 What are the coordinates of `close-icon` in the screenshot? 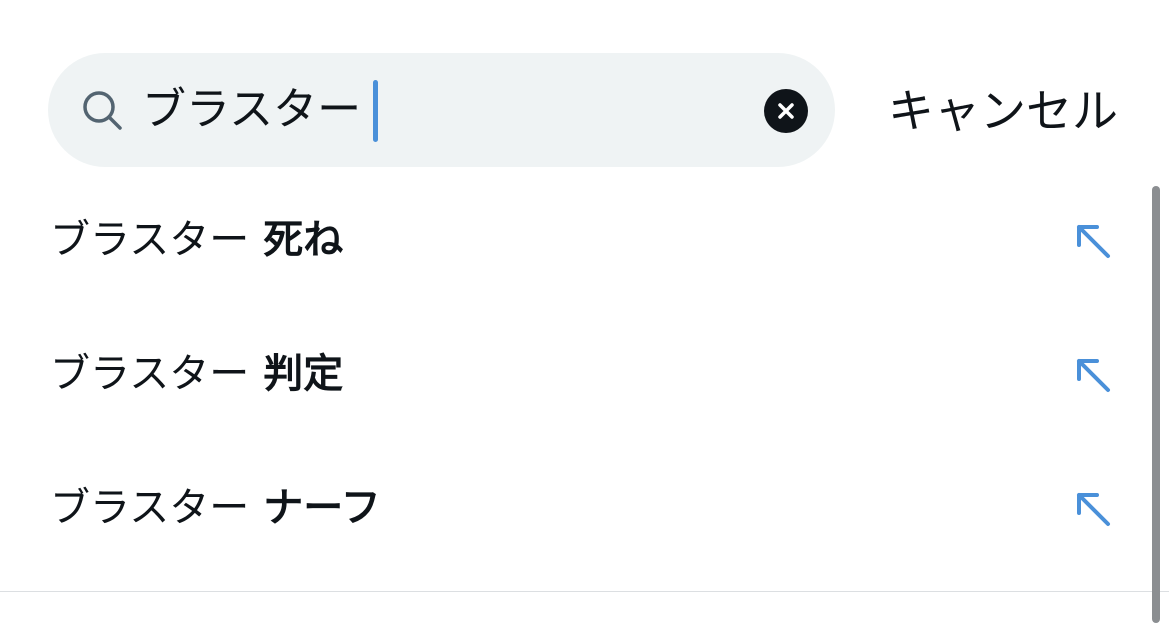 It's located at (786, 111).